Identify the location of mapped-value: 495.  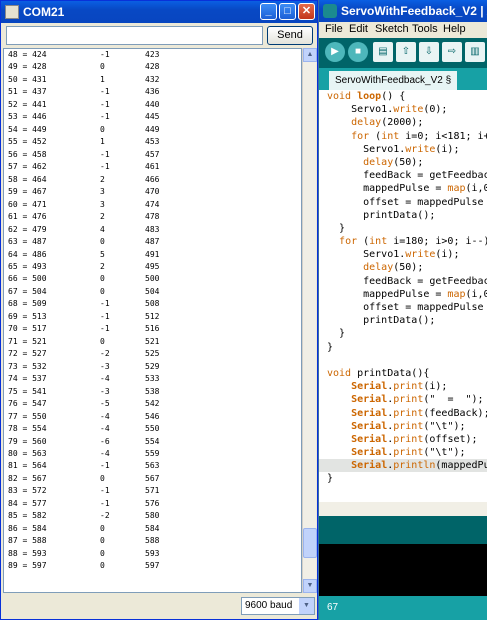
(152, 266).